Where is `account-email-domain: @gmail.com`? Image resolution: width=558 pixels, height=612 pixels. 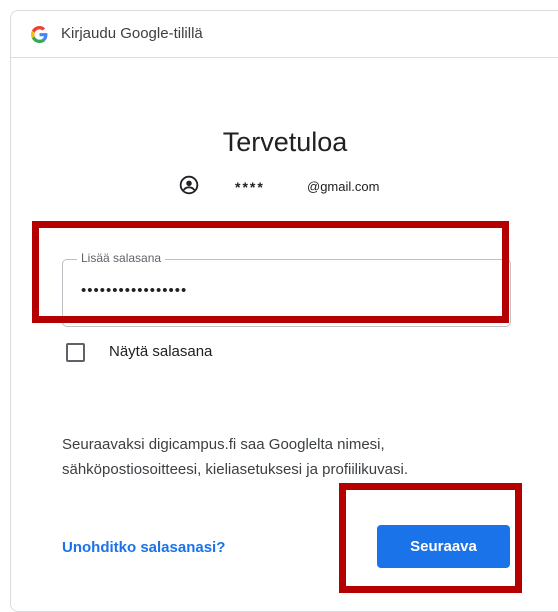
account-email-domain: @gmail.com is located at coordinates (343, 186).